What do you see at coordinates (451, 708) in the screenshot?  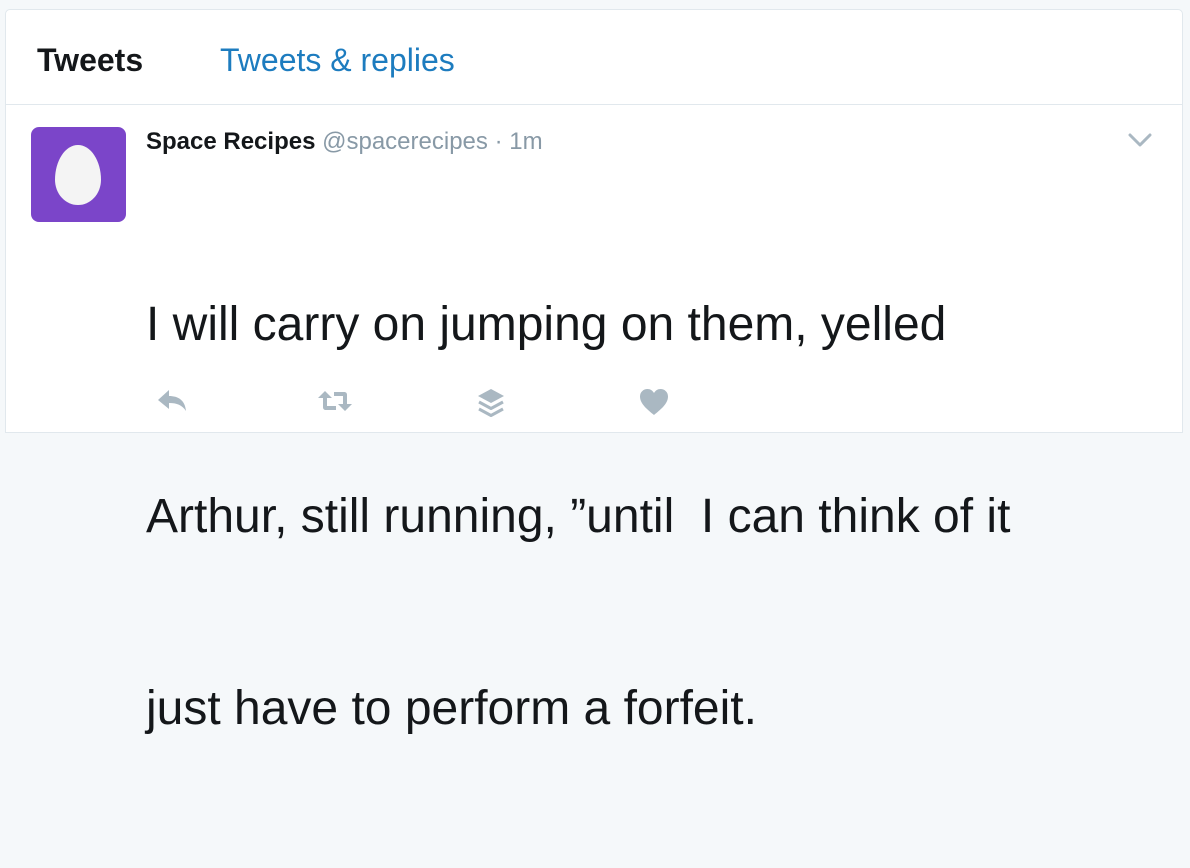 I see `tweet-text-line: just have to perform a forfeit.` at bounding box center [451, 708].